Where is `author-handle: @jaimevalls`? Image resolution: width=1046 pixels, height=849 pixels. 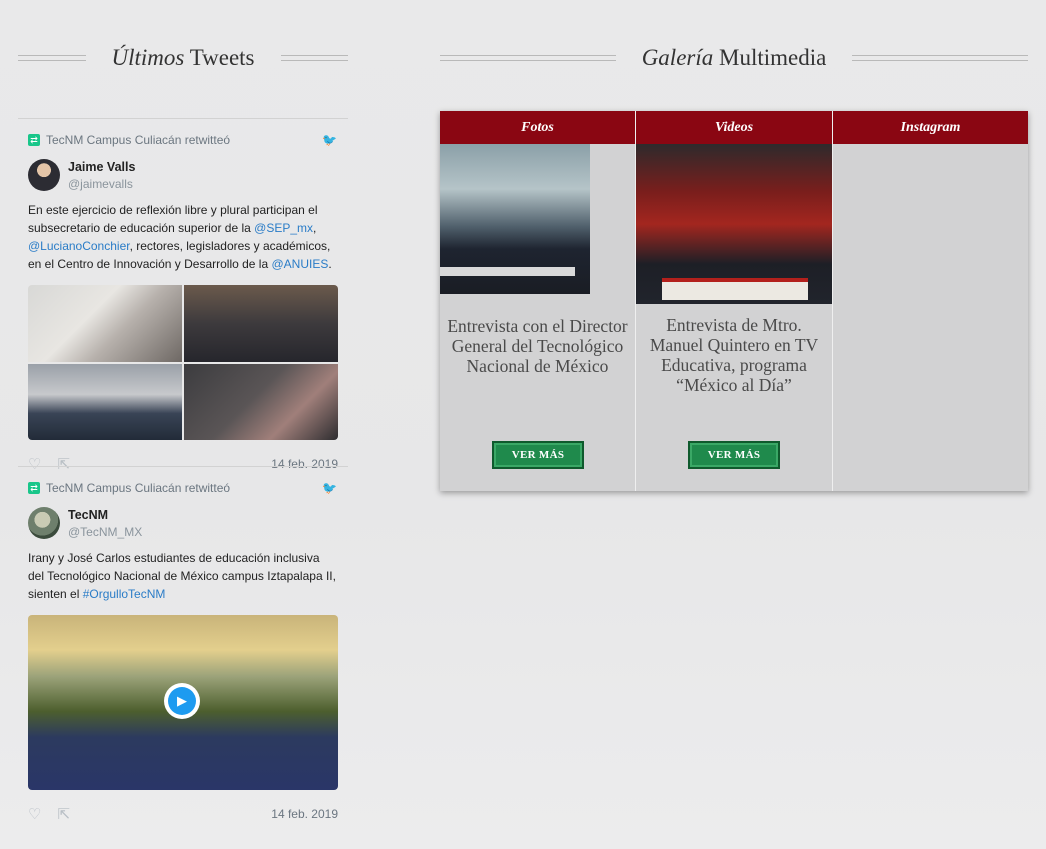 author-handle: @jaimevalls is located at coordinates (101, 184).